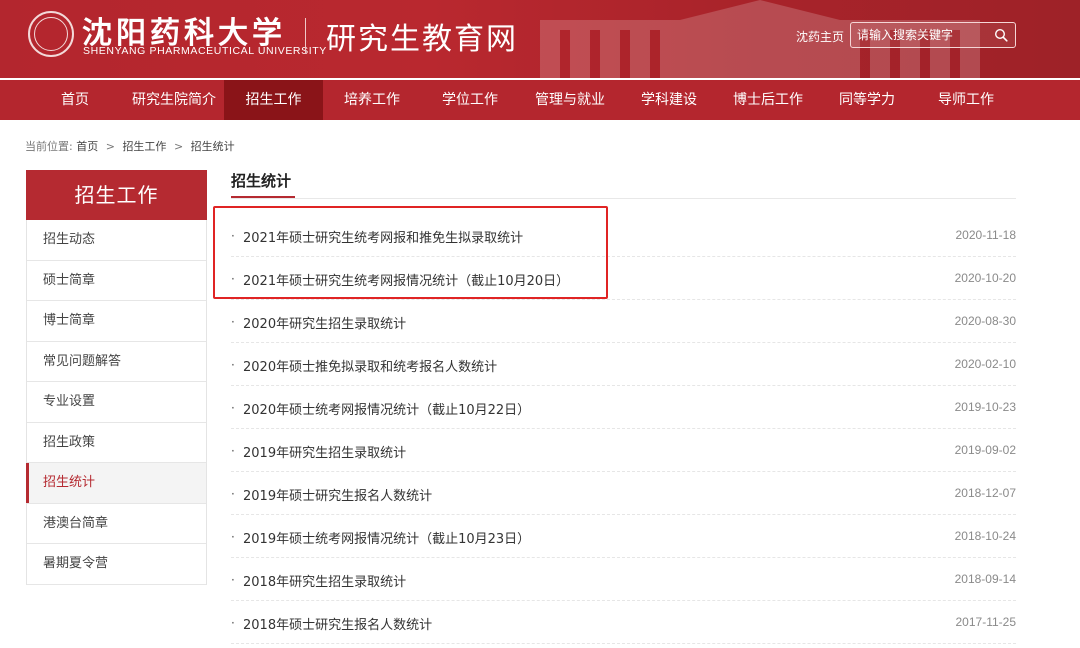  I want to click on list-item: · 2020年硕士统考网报情况统计（截止10月22日） 2019-10-23, so click(623, 407).